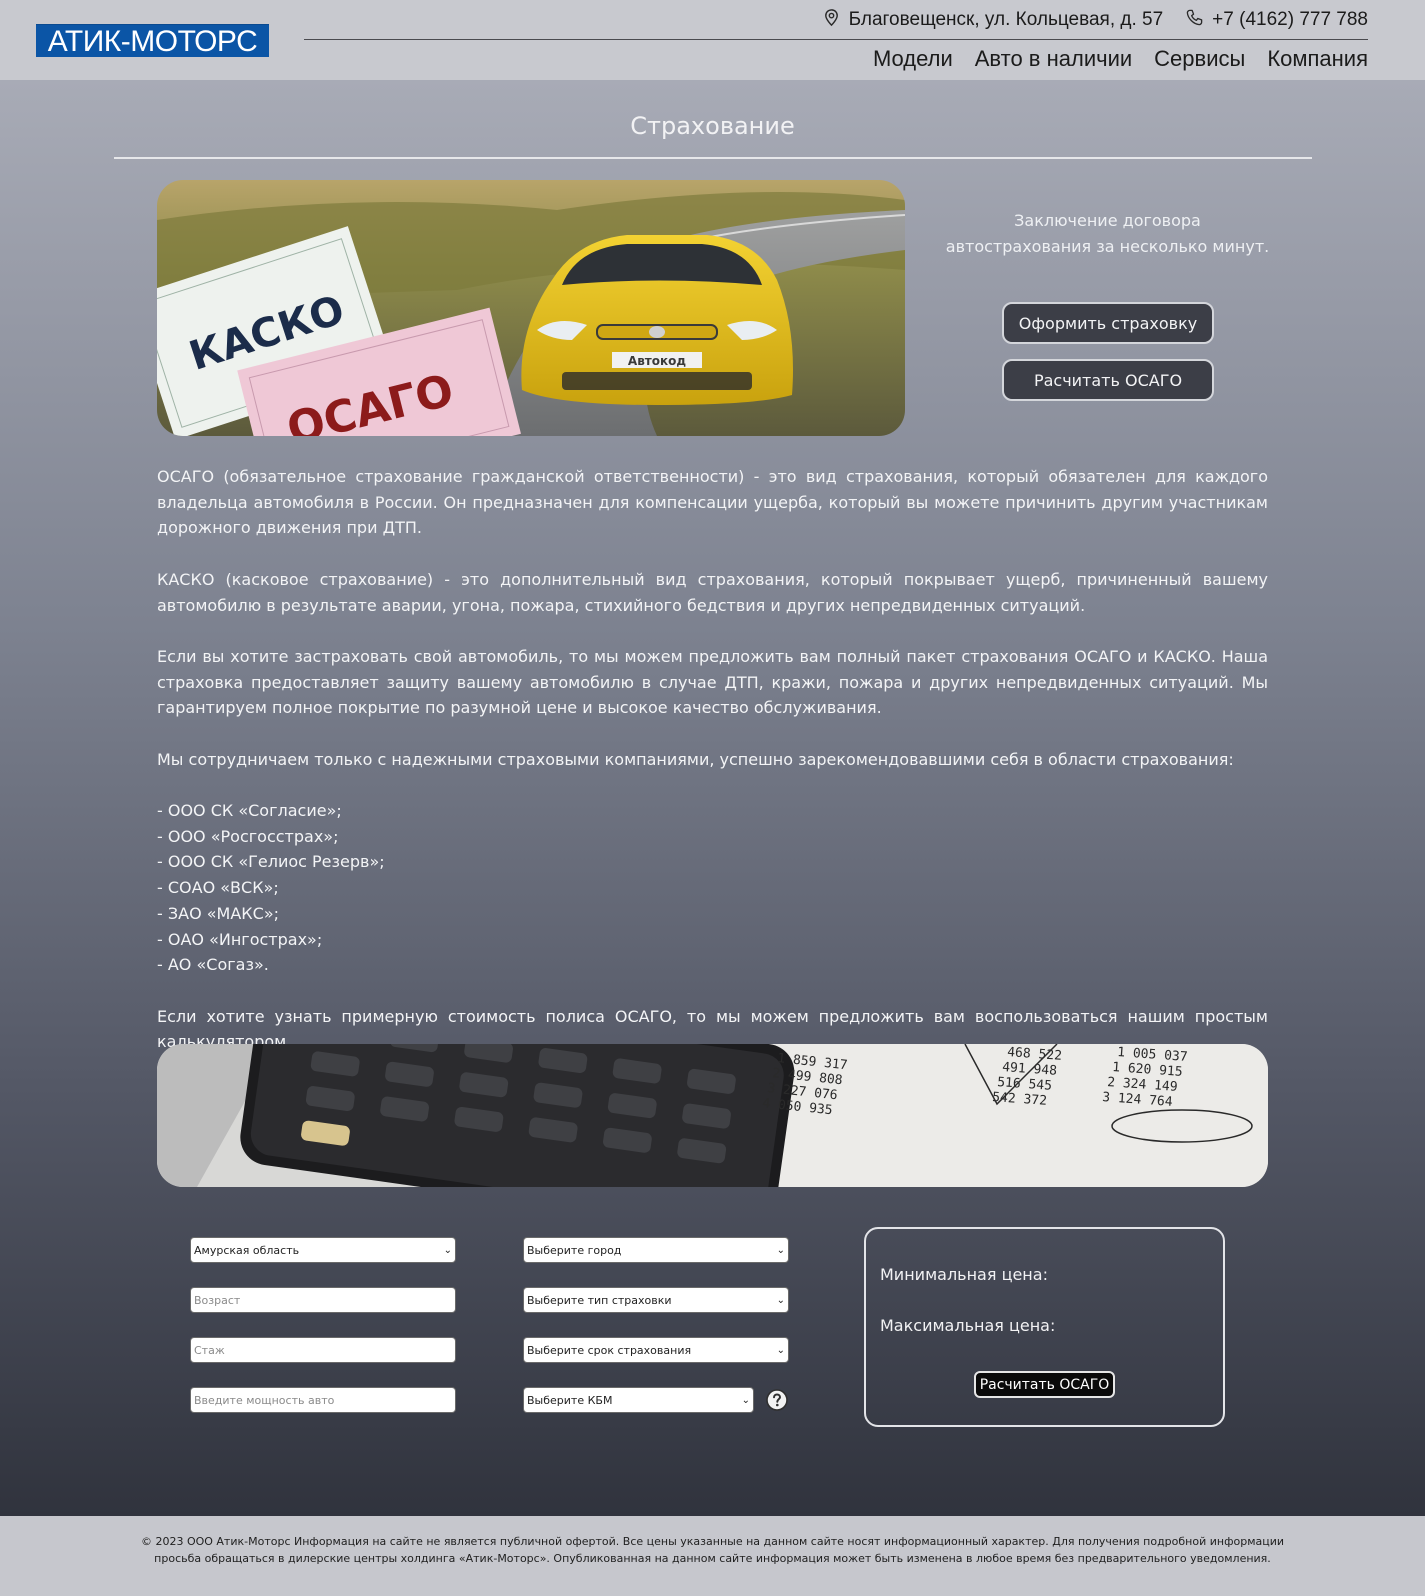  I want to click on city-select-value: Выберите город, so click(574, 1250).